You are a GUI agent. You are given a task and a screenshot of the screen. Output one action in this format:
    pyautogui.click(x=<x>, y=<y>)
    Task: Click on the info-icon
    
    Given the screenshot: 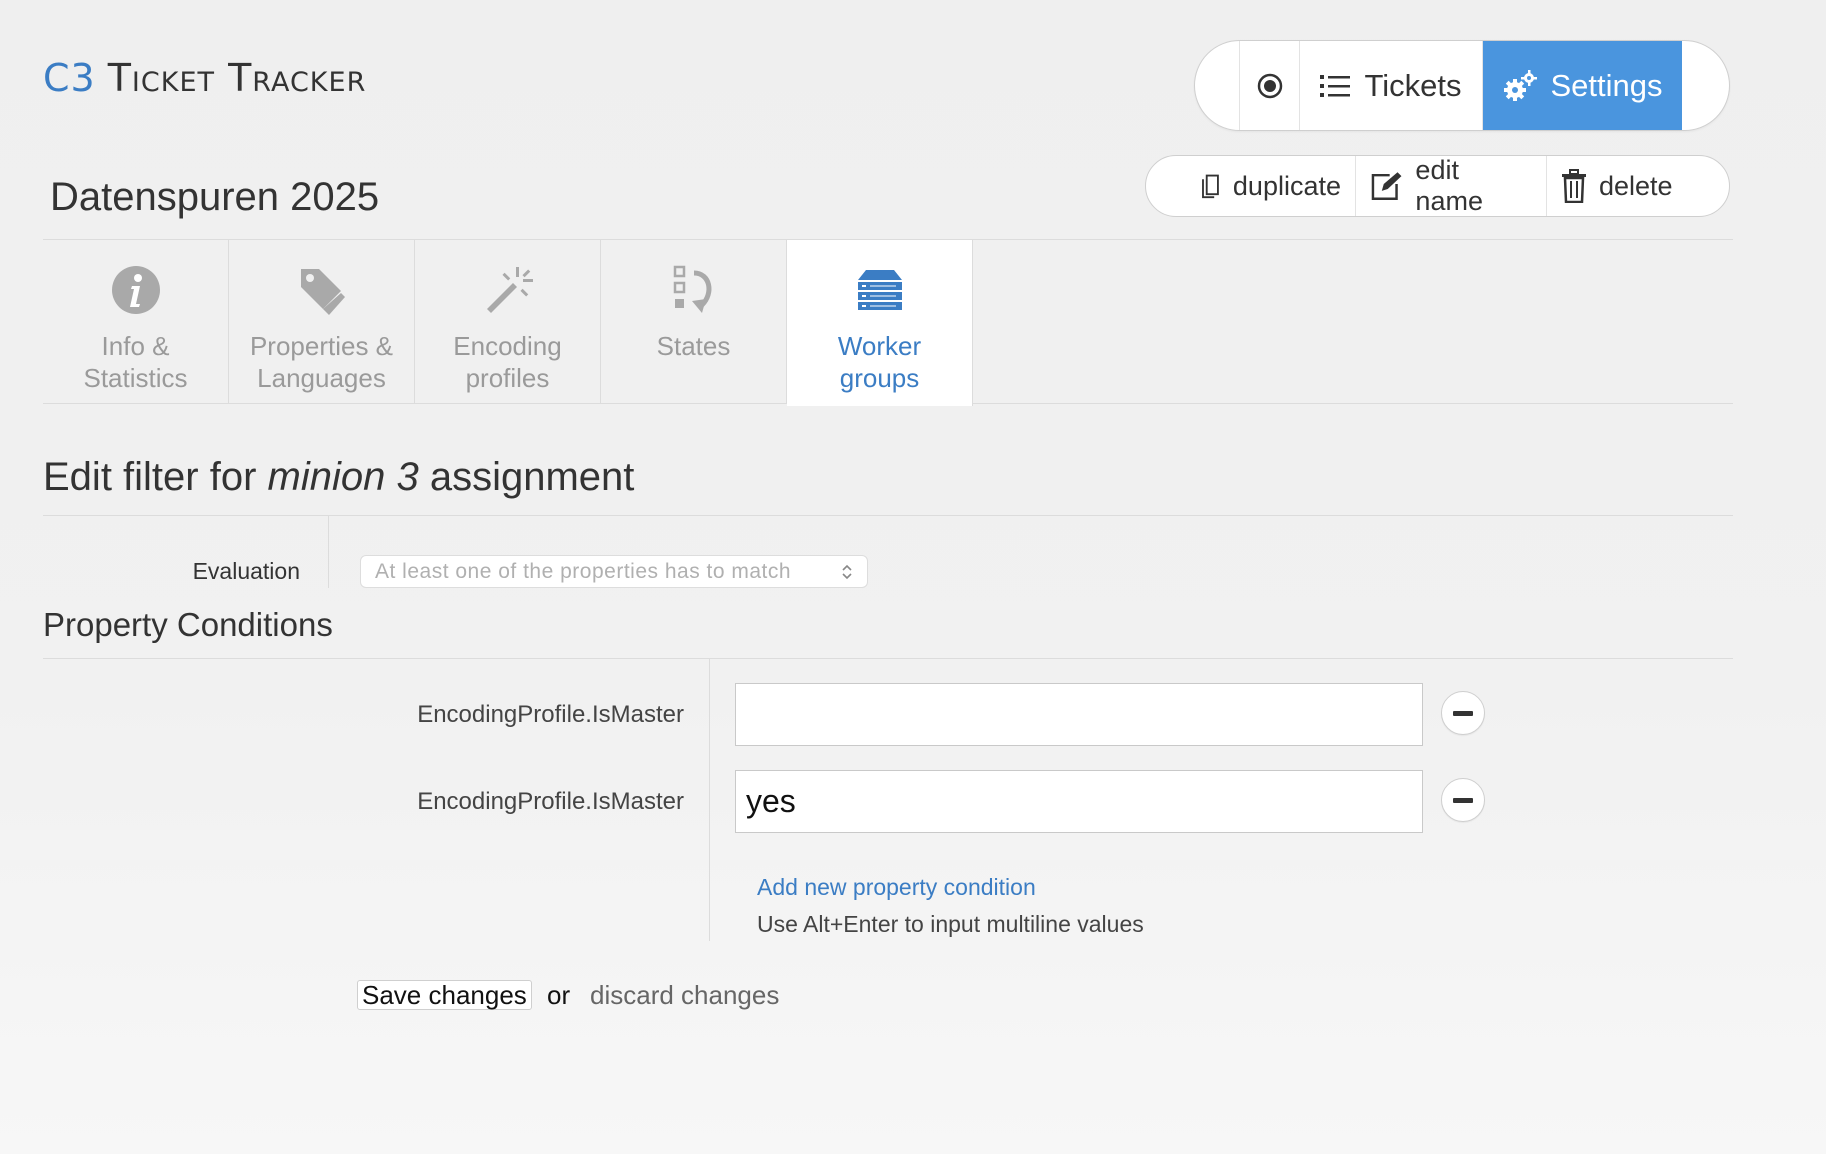 What is the action you would take?
    pyautogui.click(x=135, y=290)
    